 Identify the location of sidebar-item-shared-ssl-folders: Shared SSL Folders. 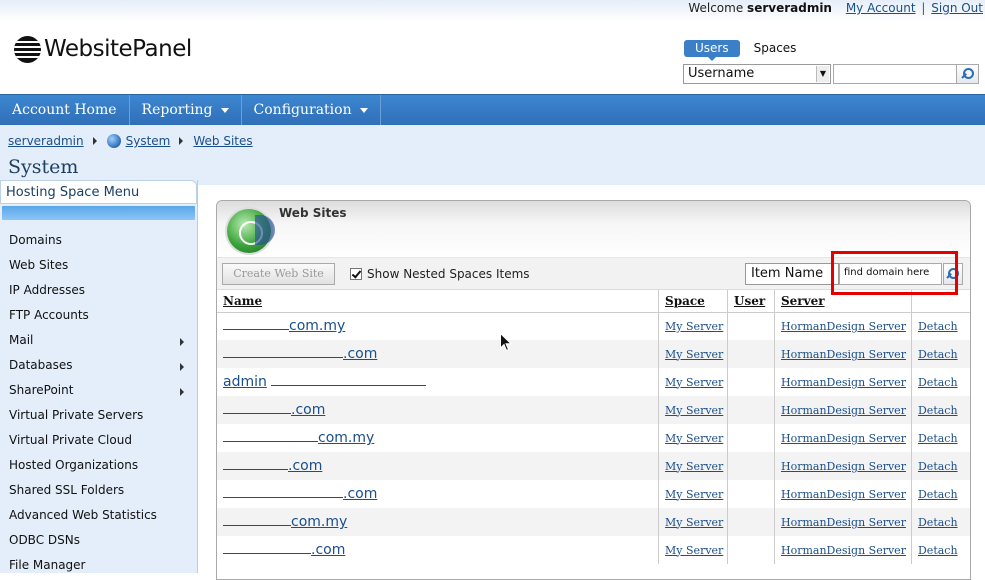
(98, 490).